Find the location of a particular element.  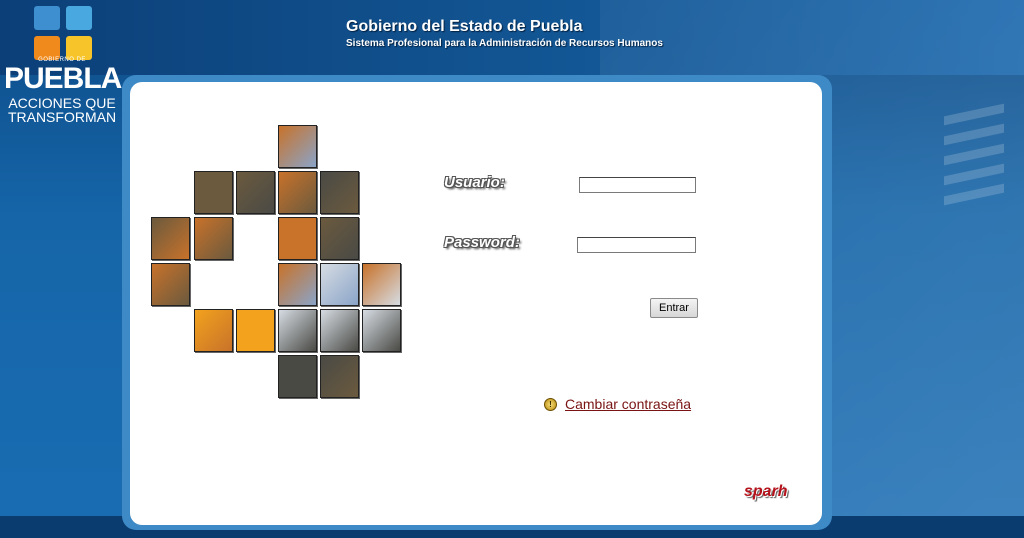

entrar-button: Entrar is located at coordinates (674, 308).